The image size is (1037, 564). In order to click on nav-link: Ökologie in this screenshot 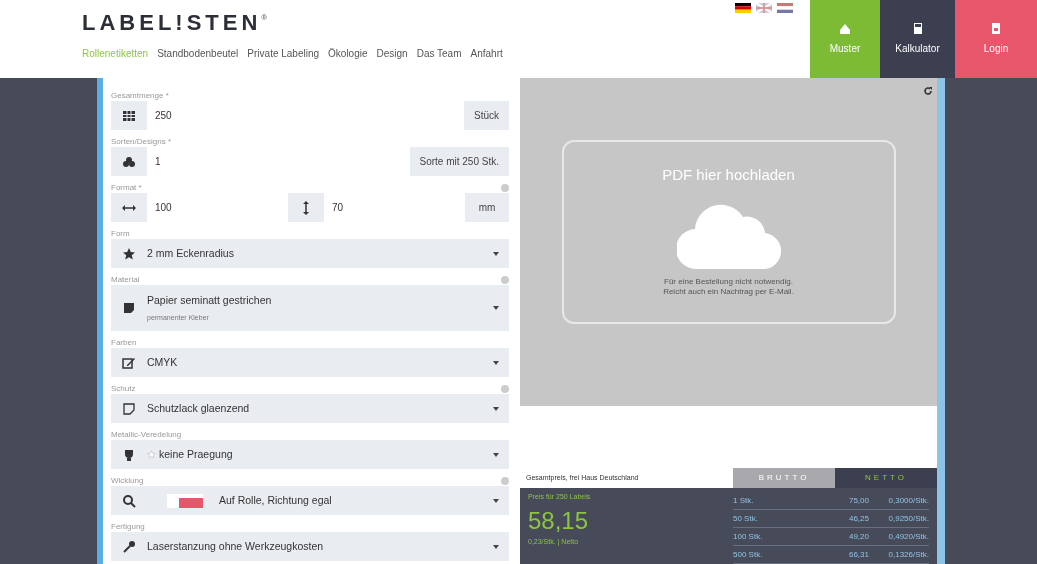, I will do `click(348, 53)`.